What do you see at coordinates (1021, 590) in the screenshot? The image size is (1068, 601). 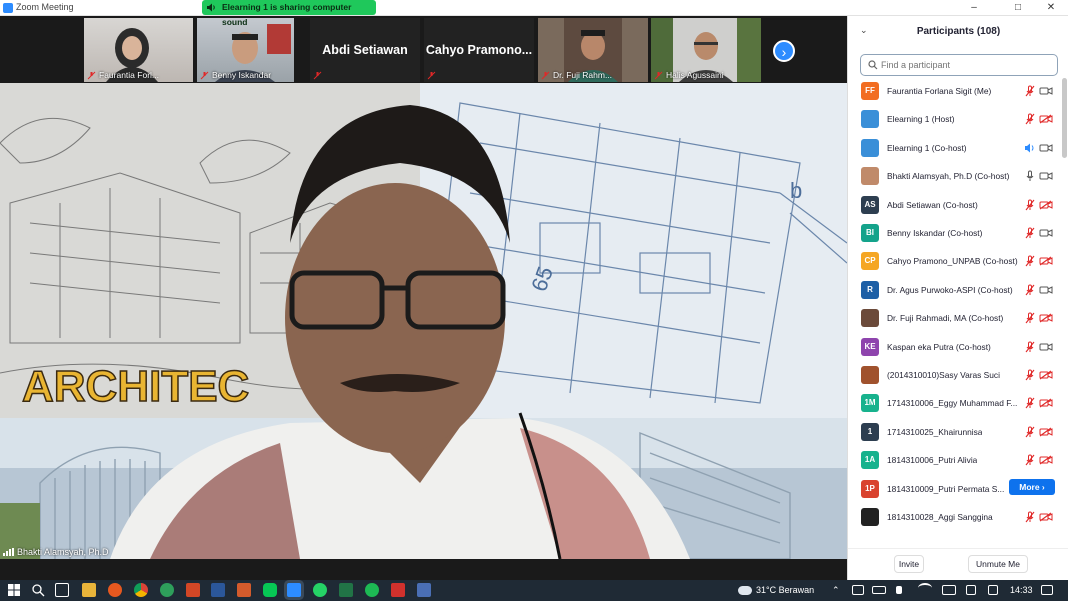 I see `clock-time: 14:33` at bounding box center [1021, 590].